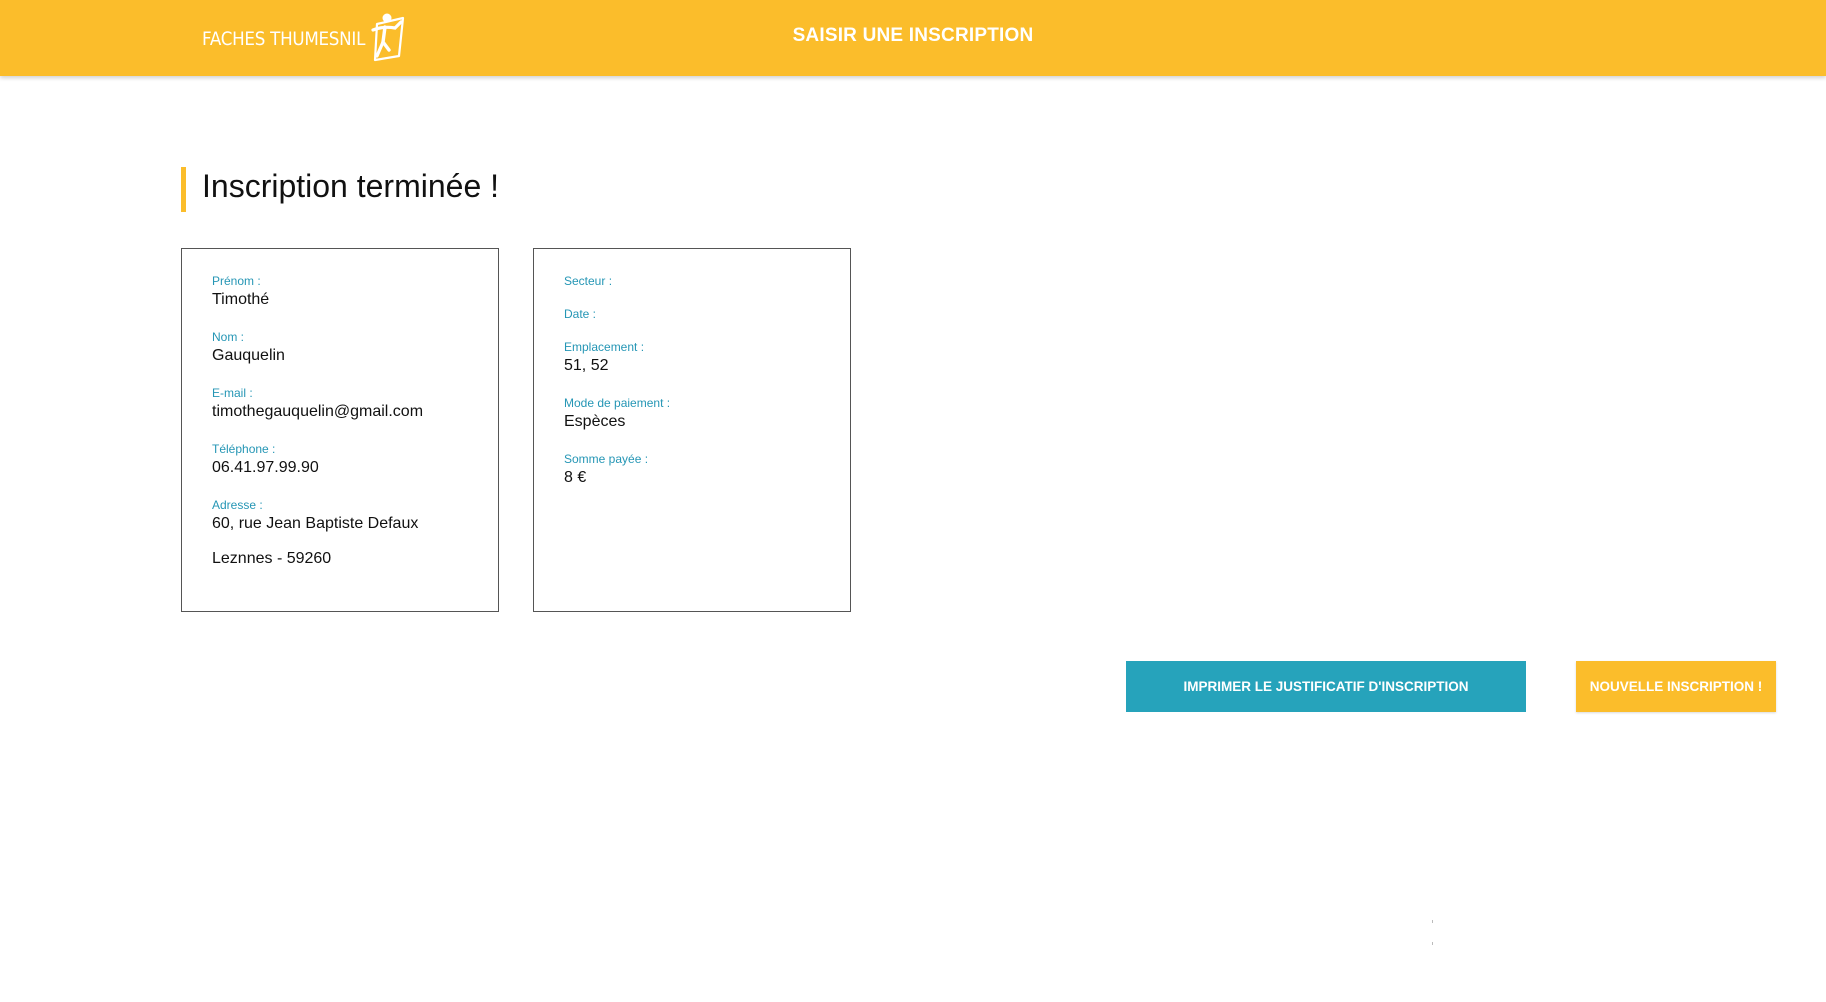 The width and height of the screenshot is (1826, 1002). Describe the element at coordinates (707, 314) in the screenshot. I see `date-field: Date :` at that location.